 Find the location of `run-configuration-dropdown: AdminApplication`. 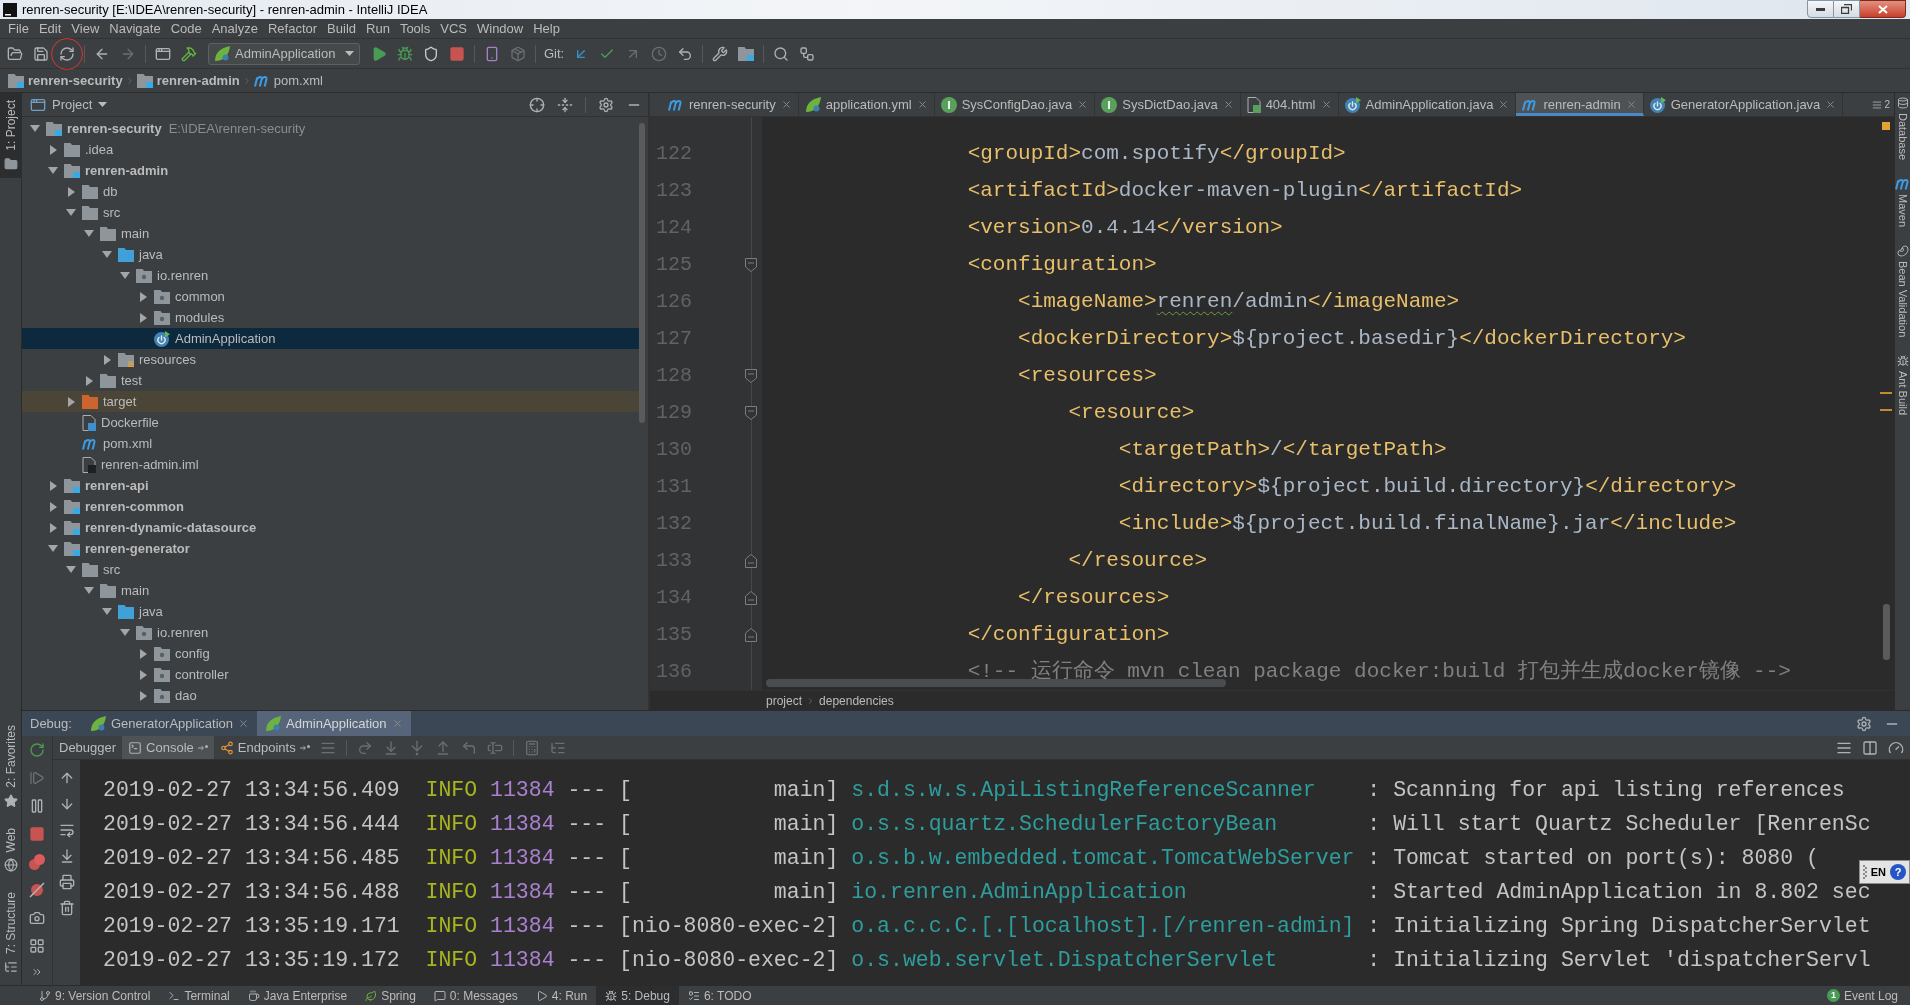

run-configuration-dropdown: AdminApplication is located at coordinates (284, 53).